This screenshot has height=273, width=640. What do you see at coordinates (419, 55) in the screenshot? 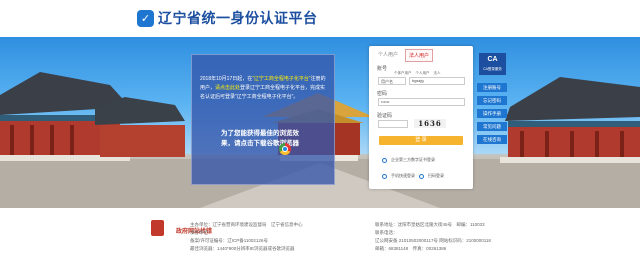
I see `tab-legal-user: 法人用户` at bounding box center [419, 55].